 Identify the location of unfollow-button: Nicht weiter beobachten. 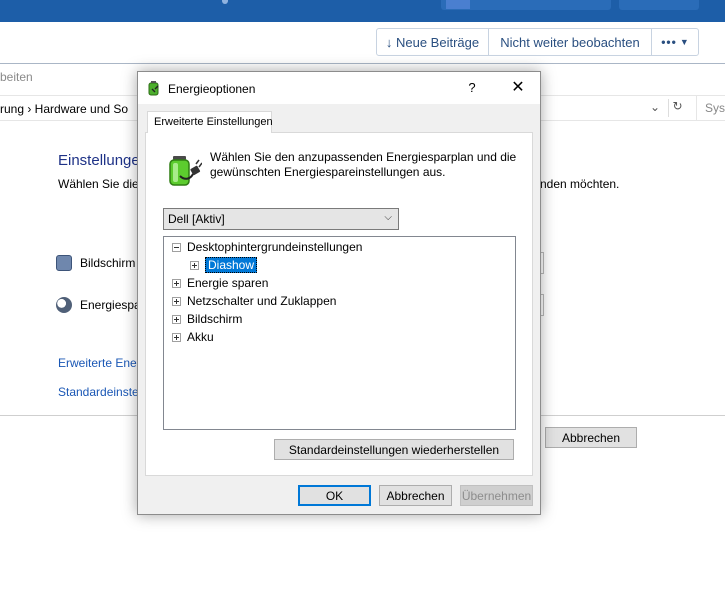
(570, 42).